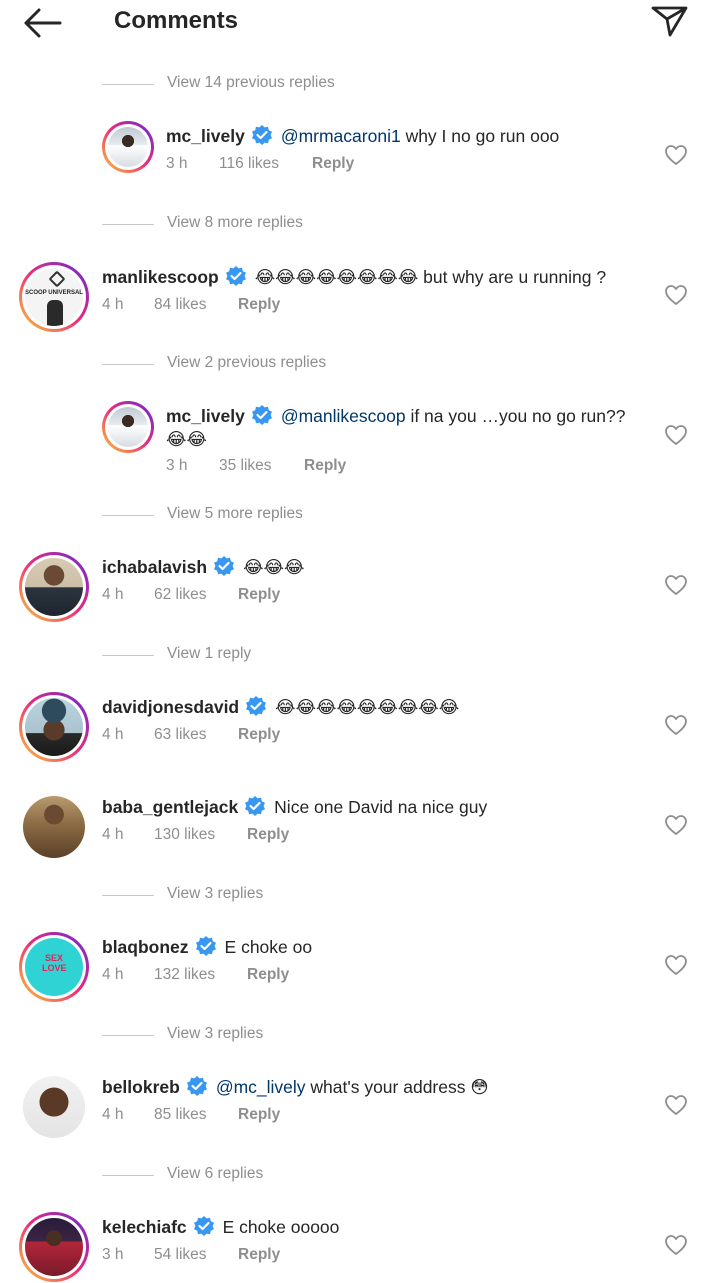  Describe the element at coordinates (160, 277) in the screenshot. I see `username: manlikescoop` at that location.